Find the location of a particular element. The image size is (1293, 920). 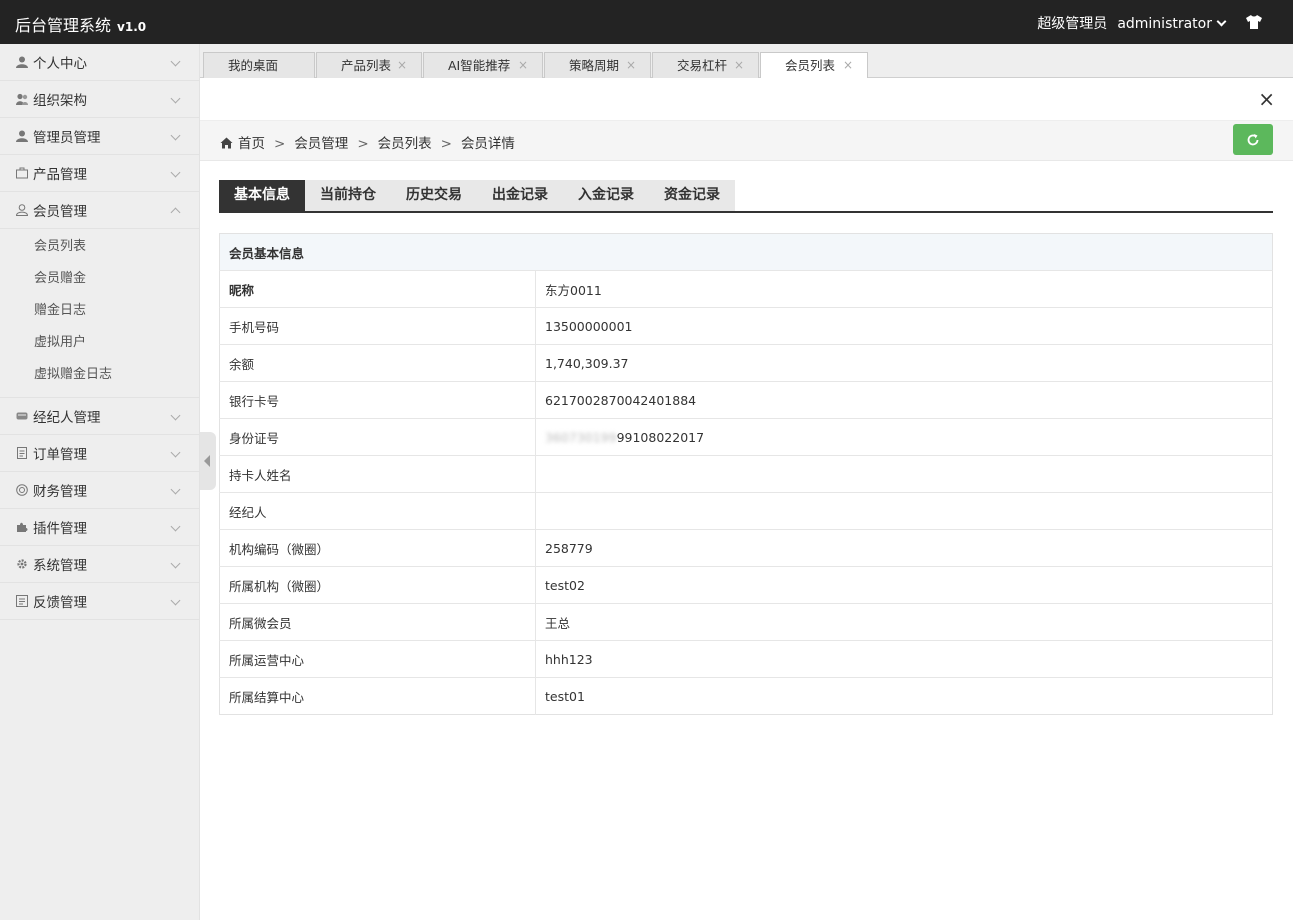

user-menu: 超级管理员 administrator is located at coordinates (1132, 23).